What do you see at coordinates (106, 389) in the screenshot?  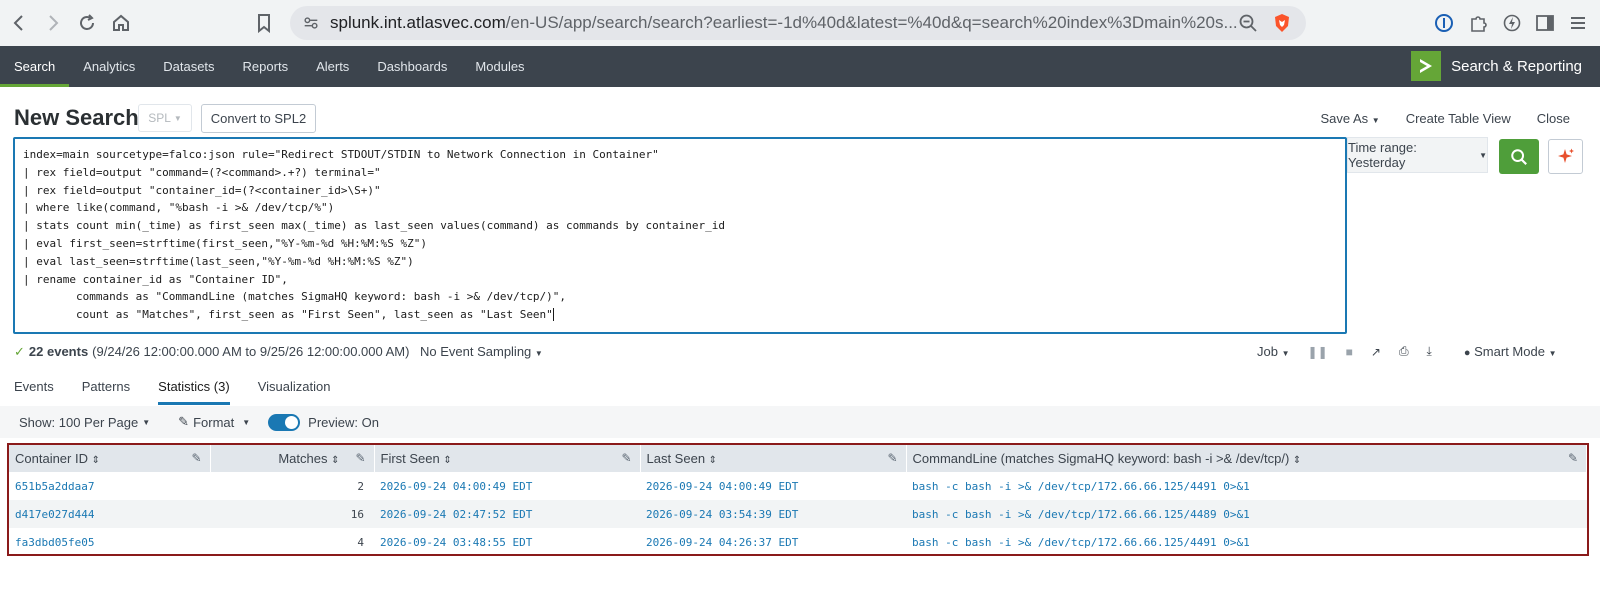 I see `tab-patterns: Patterns` at bounding box center [106, 389].